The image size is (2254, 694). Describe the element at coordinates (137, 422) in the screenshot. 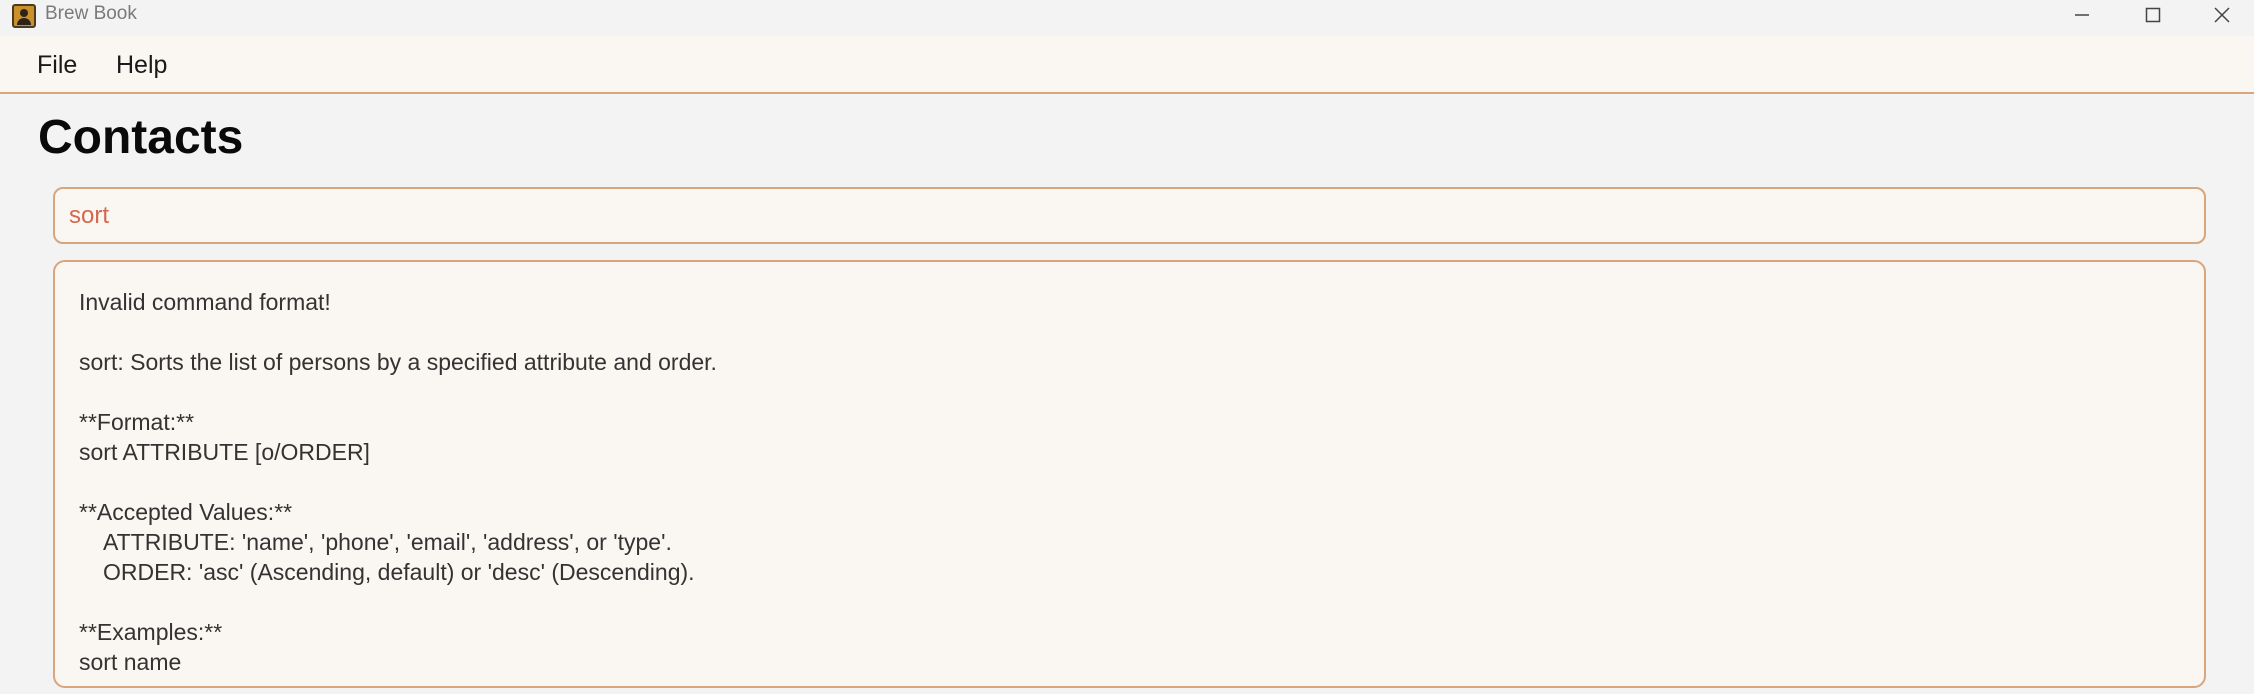

I see `result-line-format-heading: **Format:**` at that location.